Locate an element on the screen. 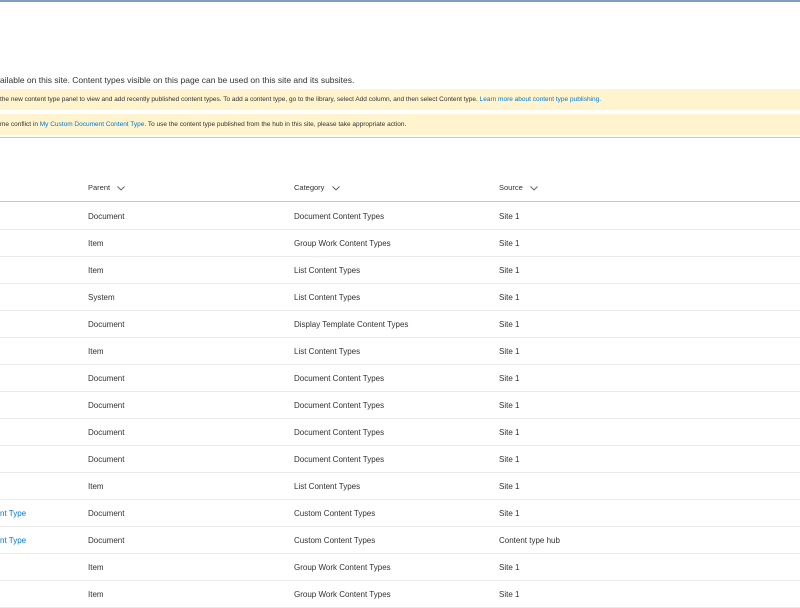 Image resolution: width=800 pixels, height=608 pixels. column-header-category: Category is located at coordinates (317, 187).